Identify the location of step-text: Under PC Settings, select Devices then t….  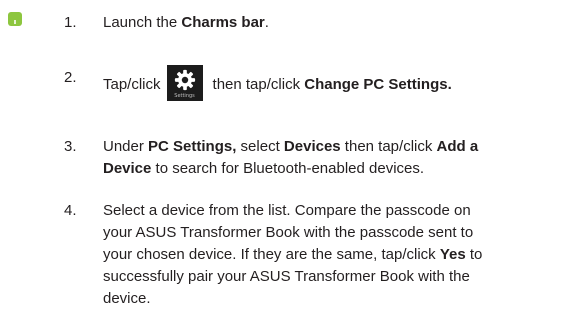
(303, 158).